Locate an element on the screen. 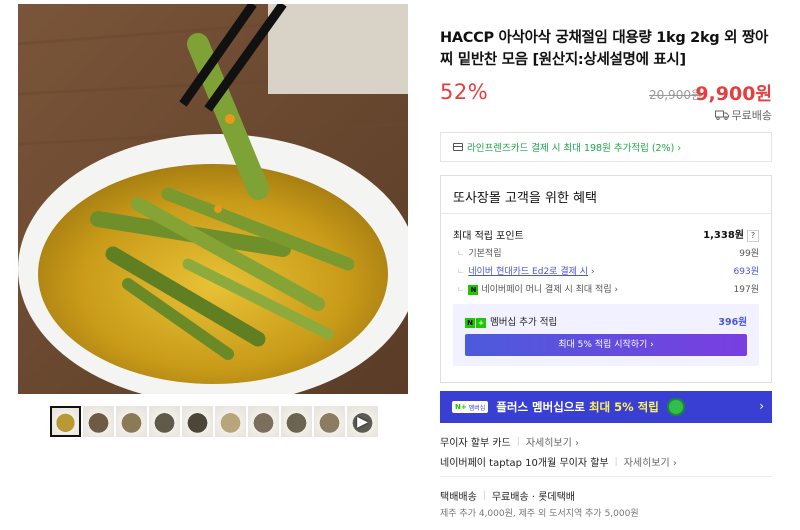 This screenshot has height=530, width=800. membership-value: 396원 is located at coordinates (732, 322).